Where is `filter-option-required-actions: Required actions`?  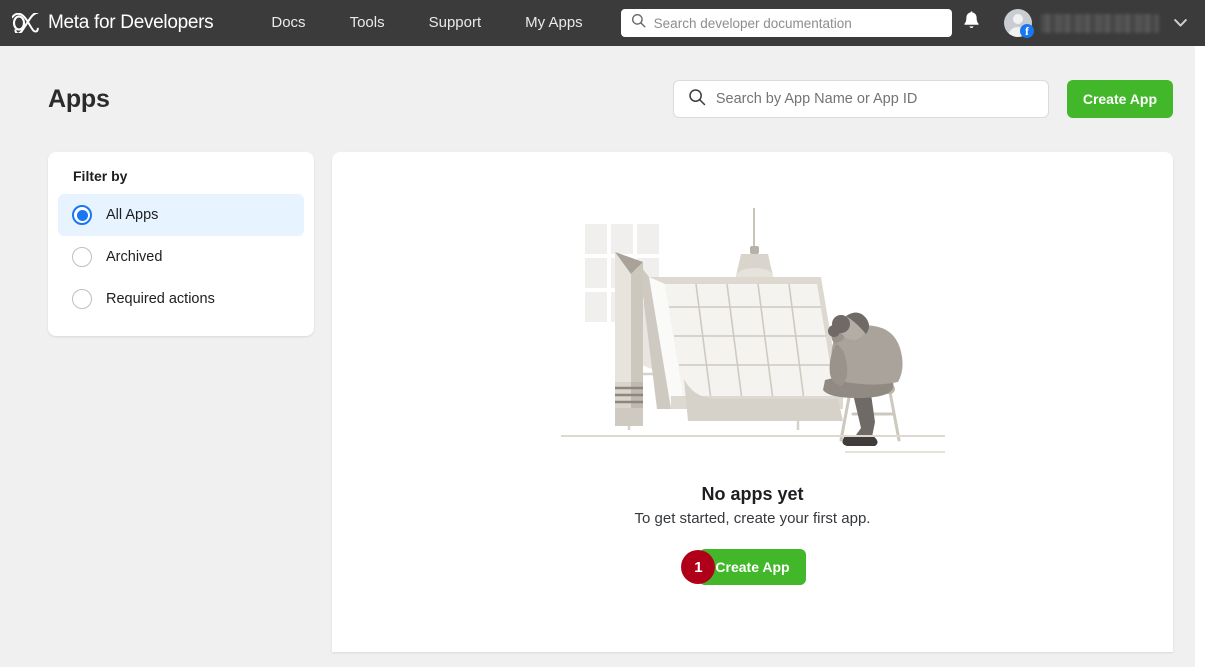
filter-option-required-actions: Required actions is located at coordinates (181, 299).